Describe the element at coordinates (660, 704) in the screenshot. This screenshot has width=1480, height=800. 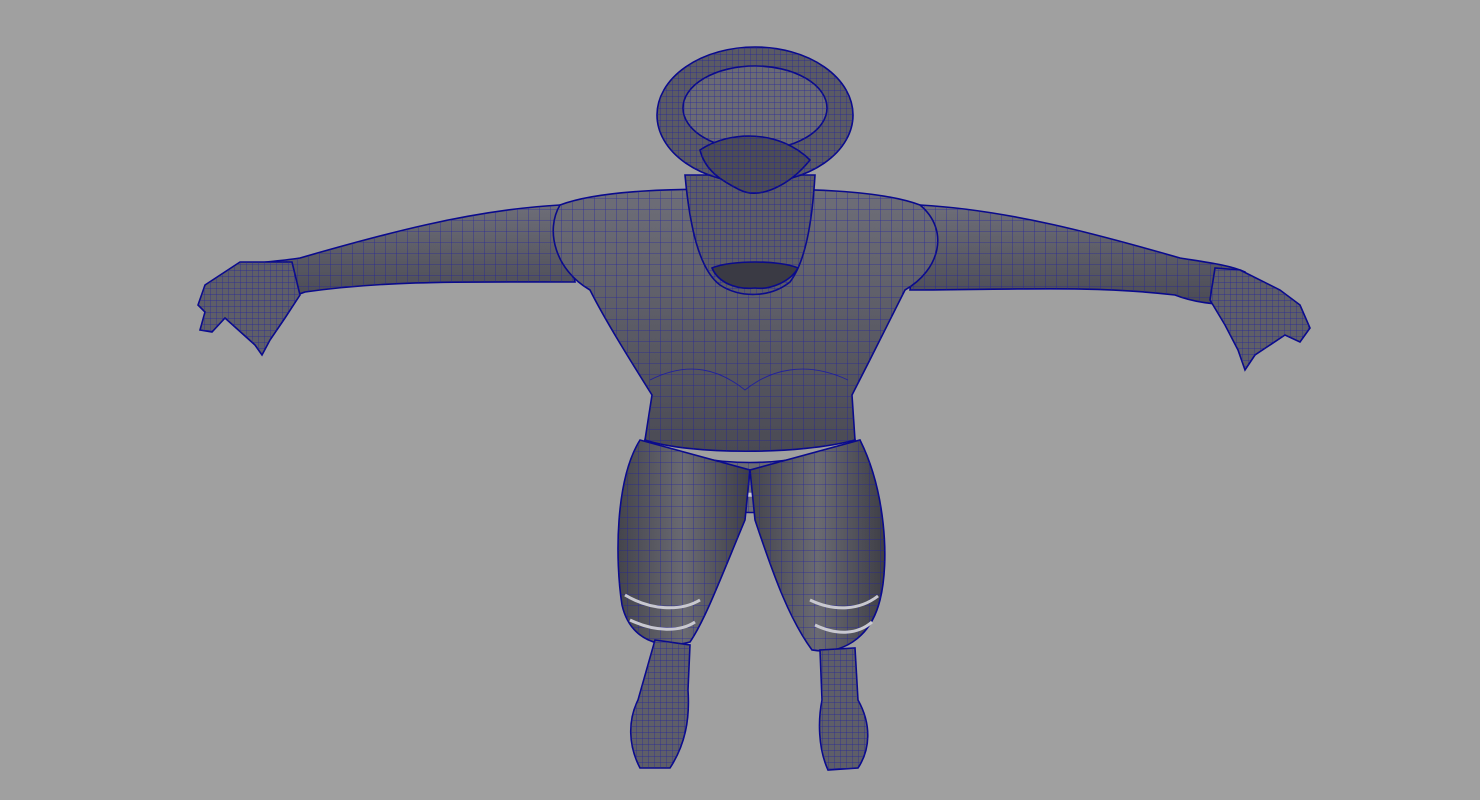
I see `left-foot-mesh` at that location.